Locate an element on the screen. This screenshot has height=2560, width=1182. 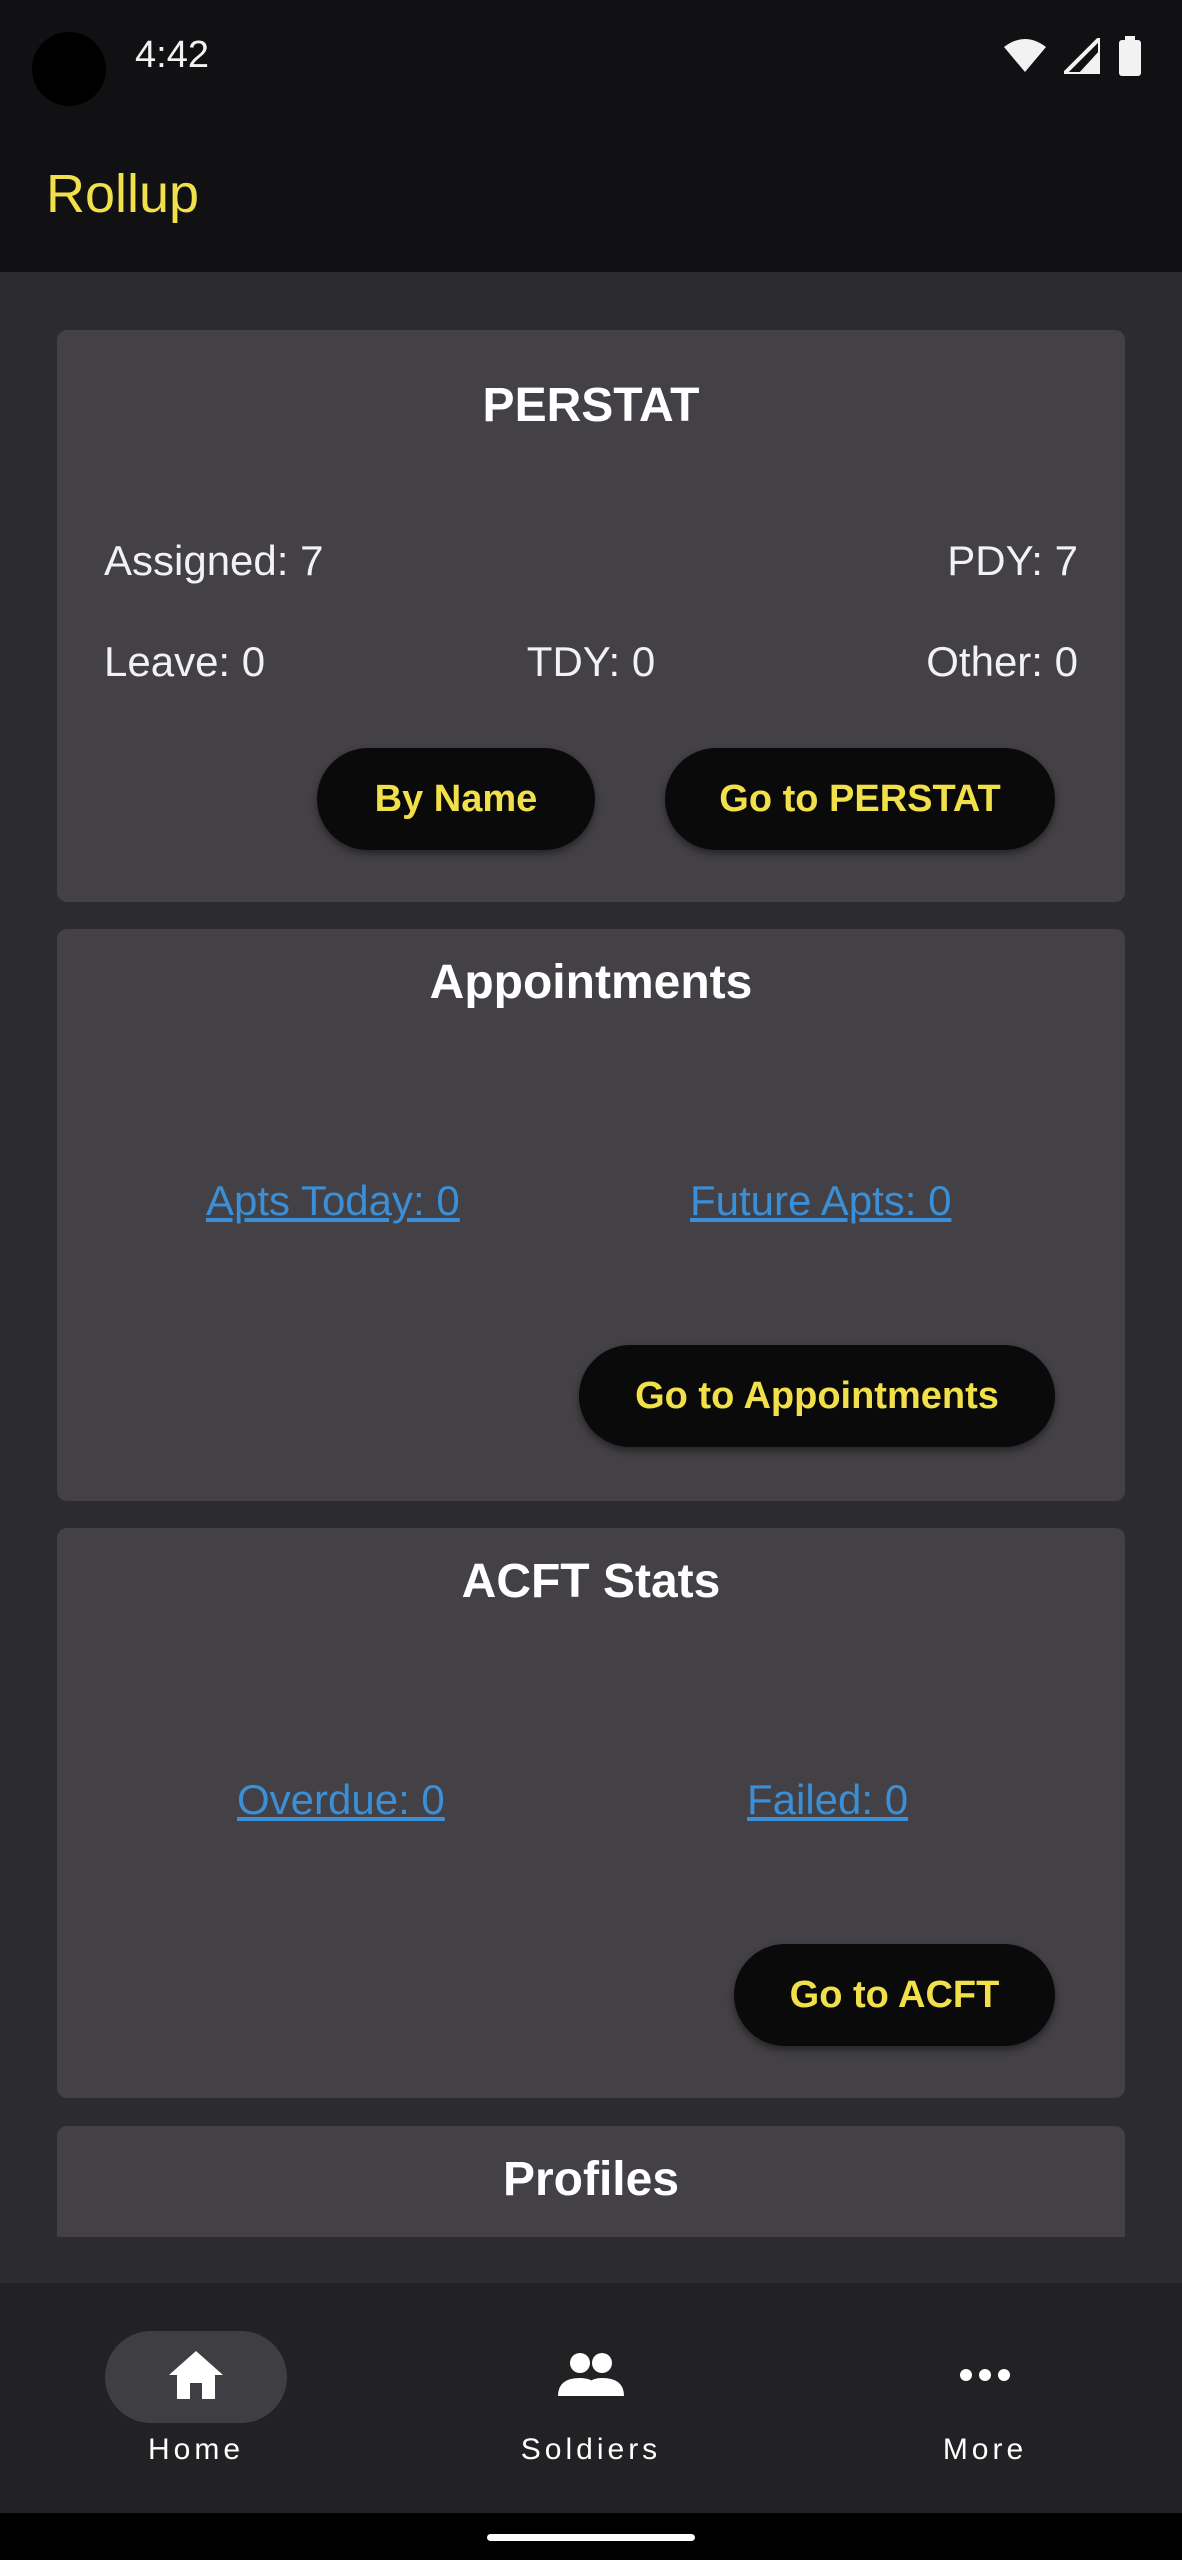
gesture-handle is located at coordinates (591, 2537).